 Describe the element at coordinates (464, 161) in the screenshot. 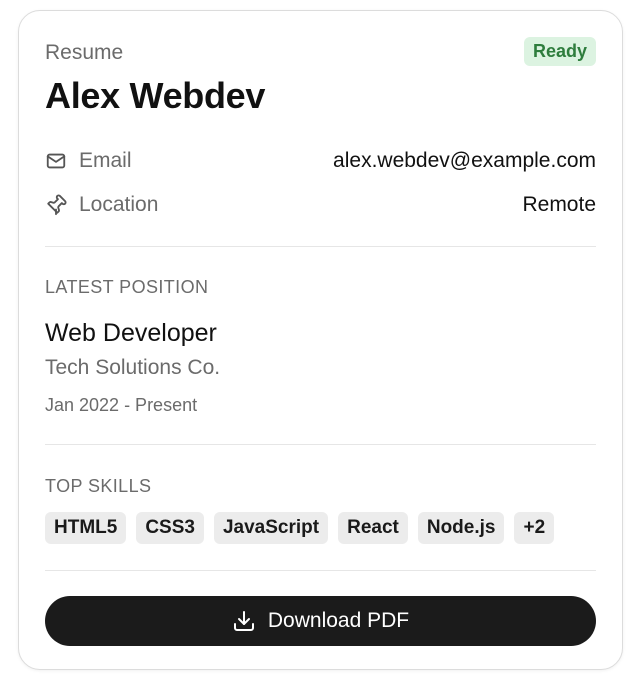

I see `email-value: alex.webdev@example.com` at that location.